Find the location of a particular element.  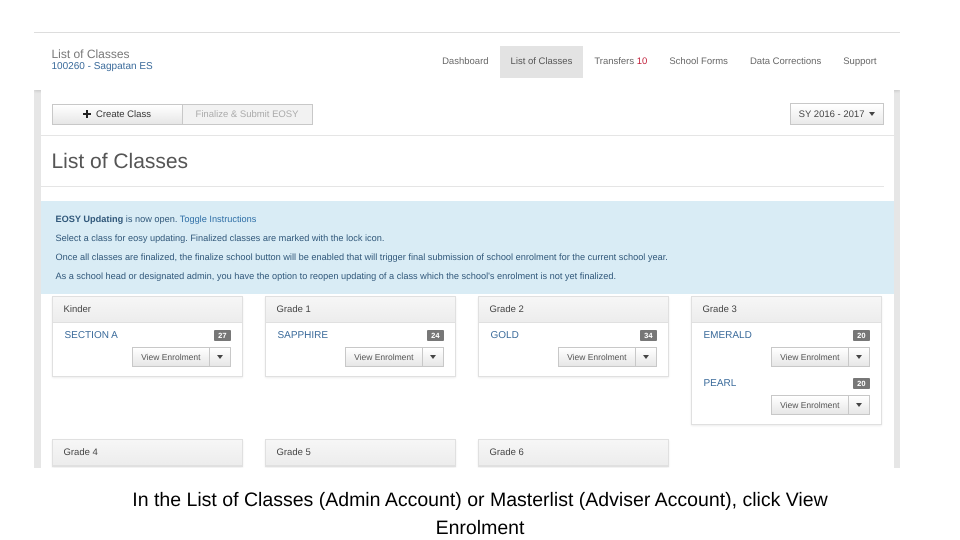

nav-tab: School Forms is located at coordinates (698, 62).